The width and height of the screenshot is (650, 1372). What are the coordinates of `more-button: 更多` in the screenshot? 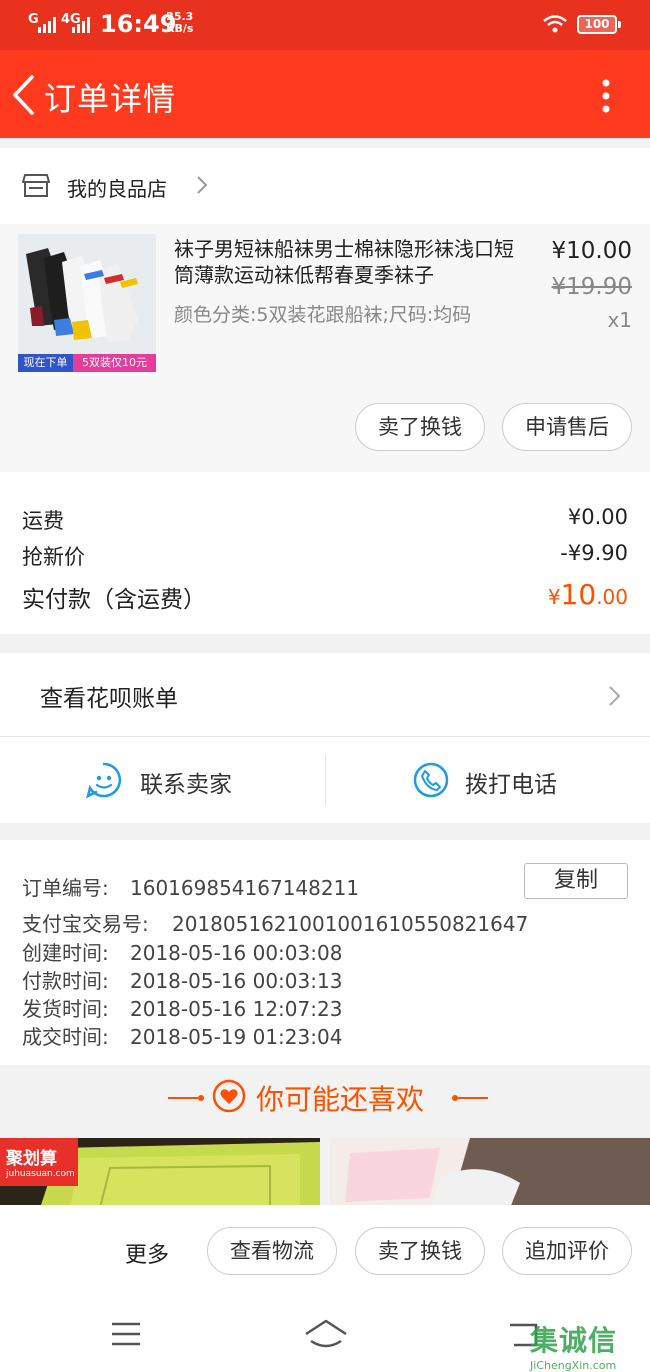 It's located at (147, 1253).